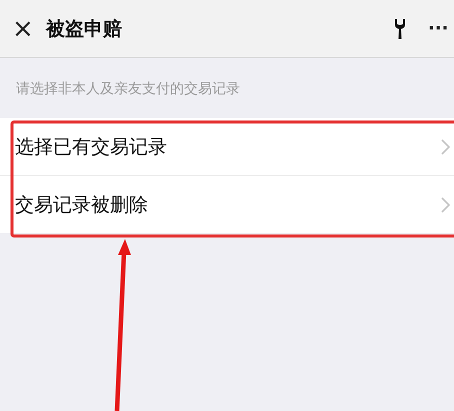  What do you see at coordinates (441, 28) in the screenshot?
I see `more-button: ···` at bounding box center [441, 28].